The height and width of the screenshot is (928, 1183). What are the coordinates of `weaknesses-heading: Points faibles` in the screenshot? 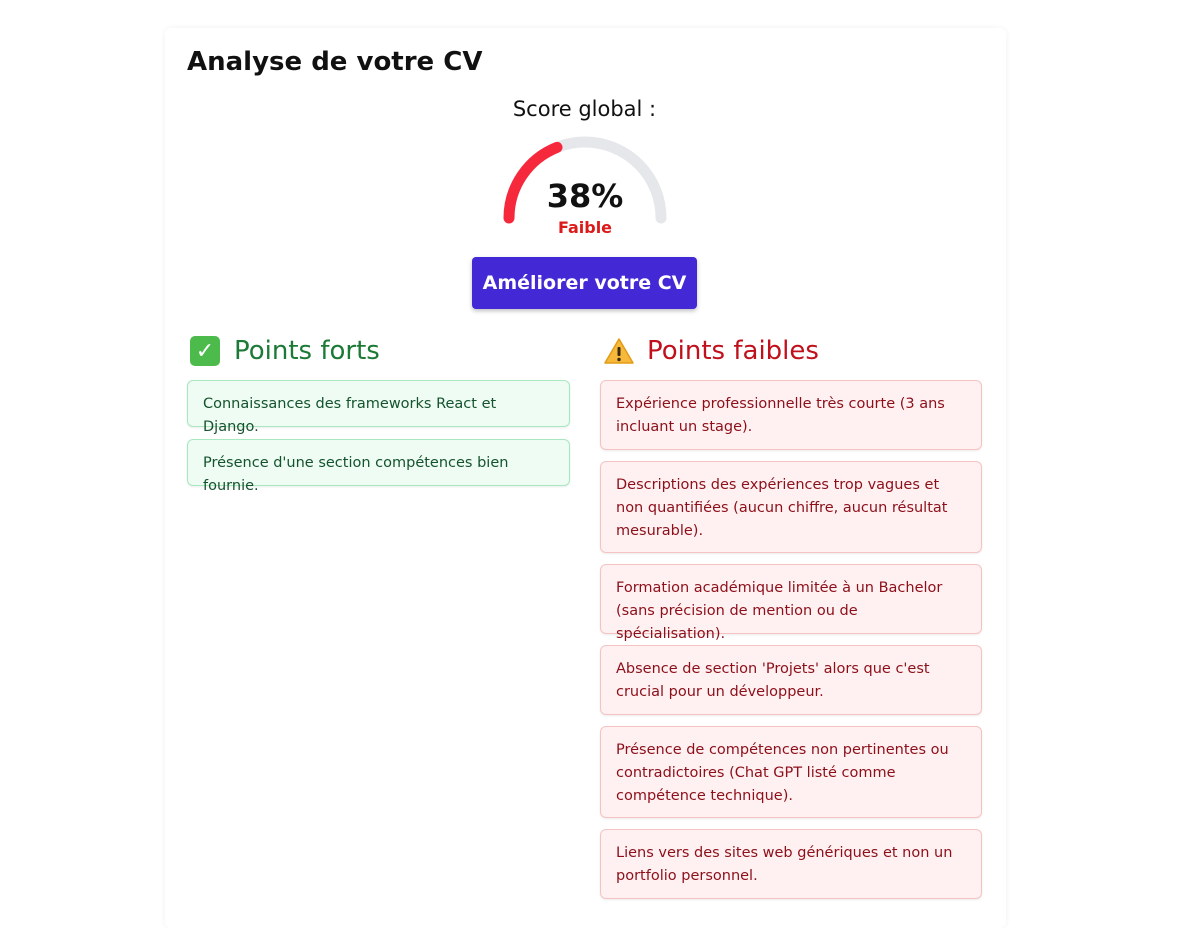 It's located at (711, 351).